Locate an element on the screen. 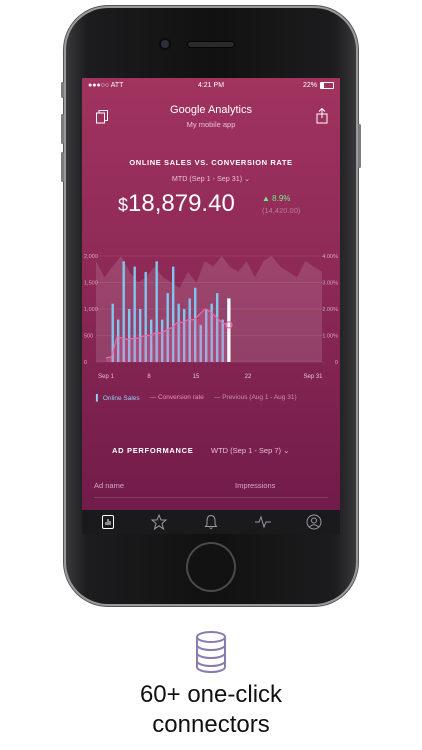 The height and width of the screenshot is (750, 422). table-divider is located at coordinates (211, 497).